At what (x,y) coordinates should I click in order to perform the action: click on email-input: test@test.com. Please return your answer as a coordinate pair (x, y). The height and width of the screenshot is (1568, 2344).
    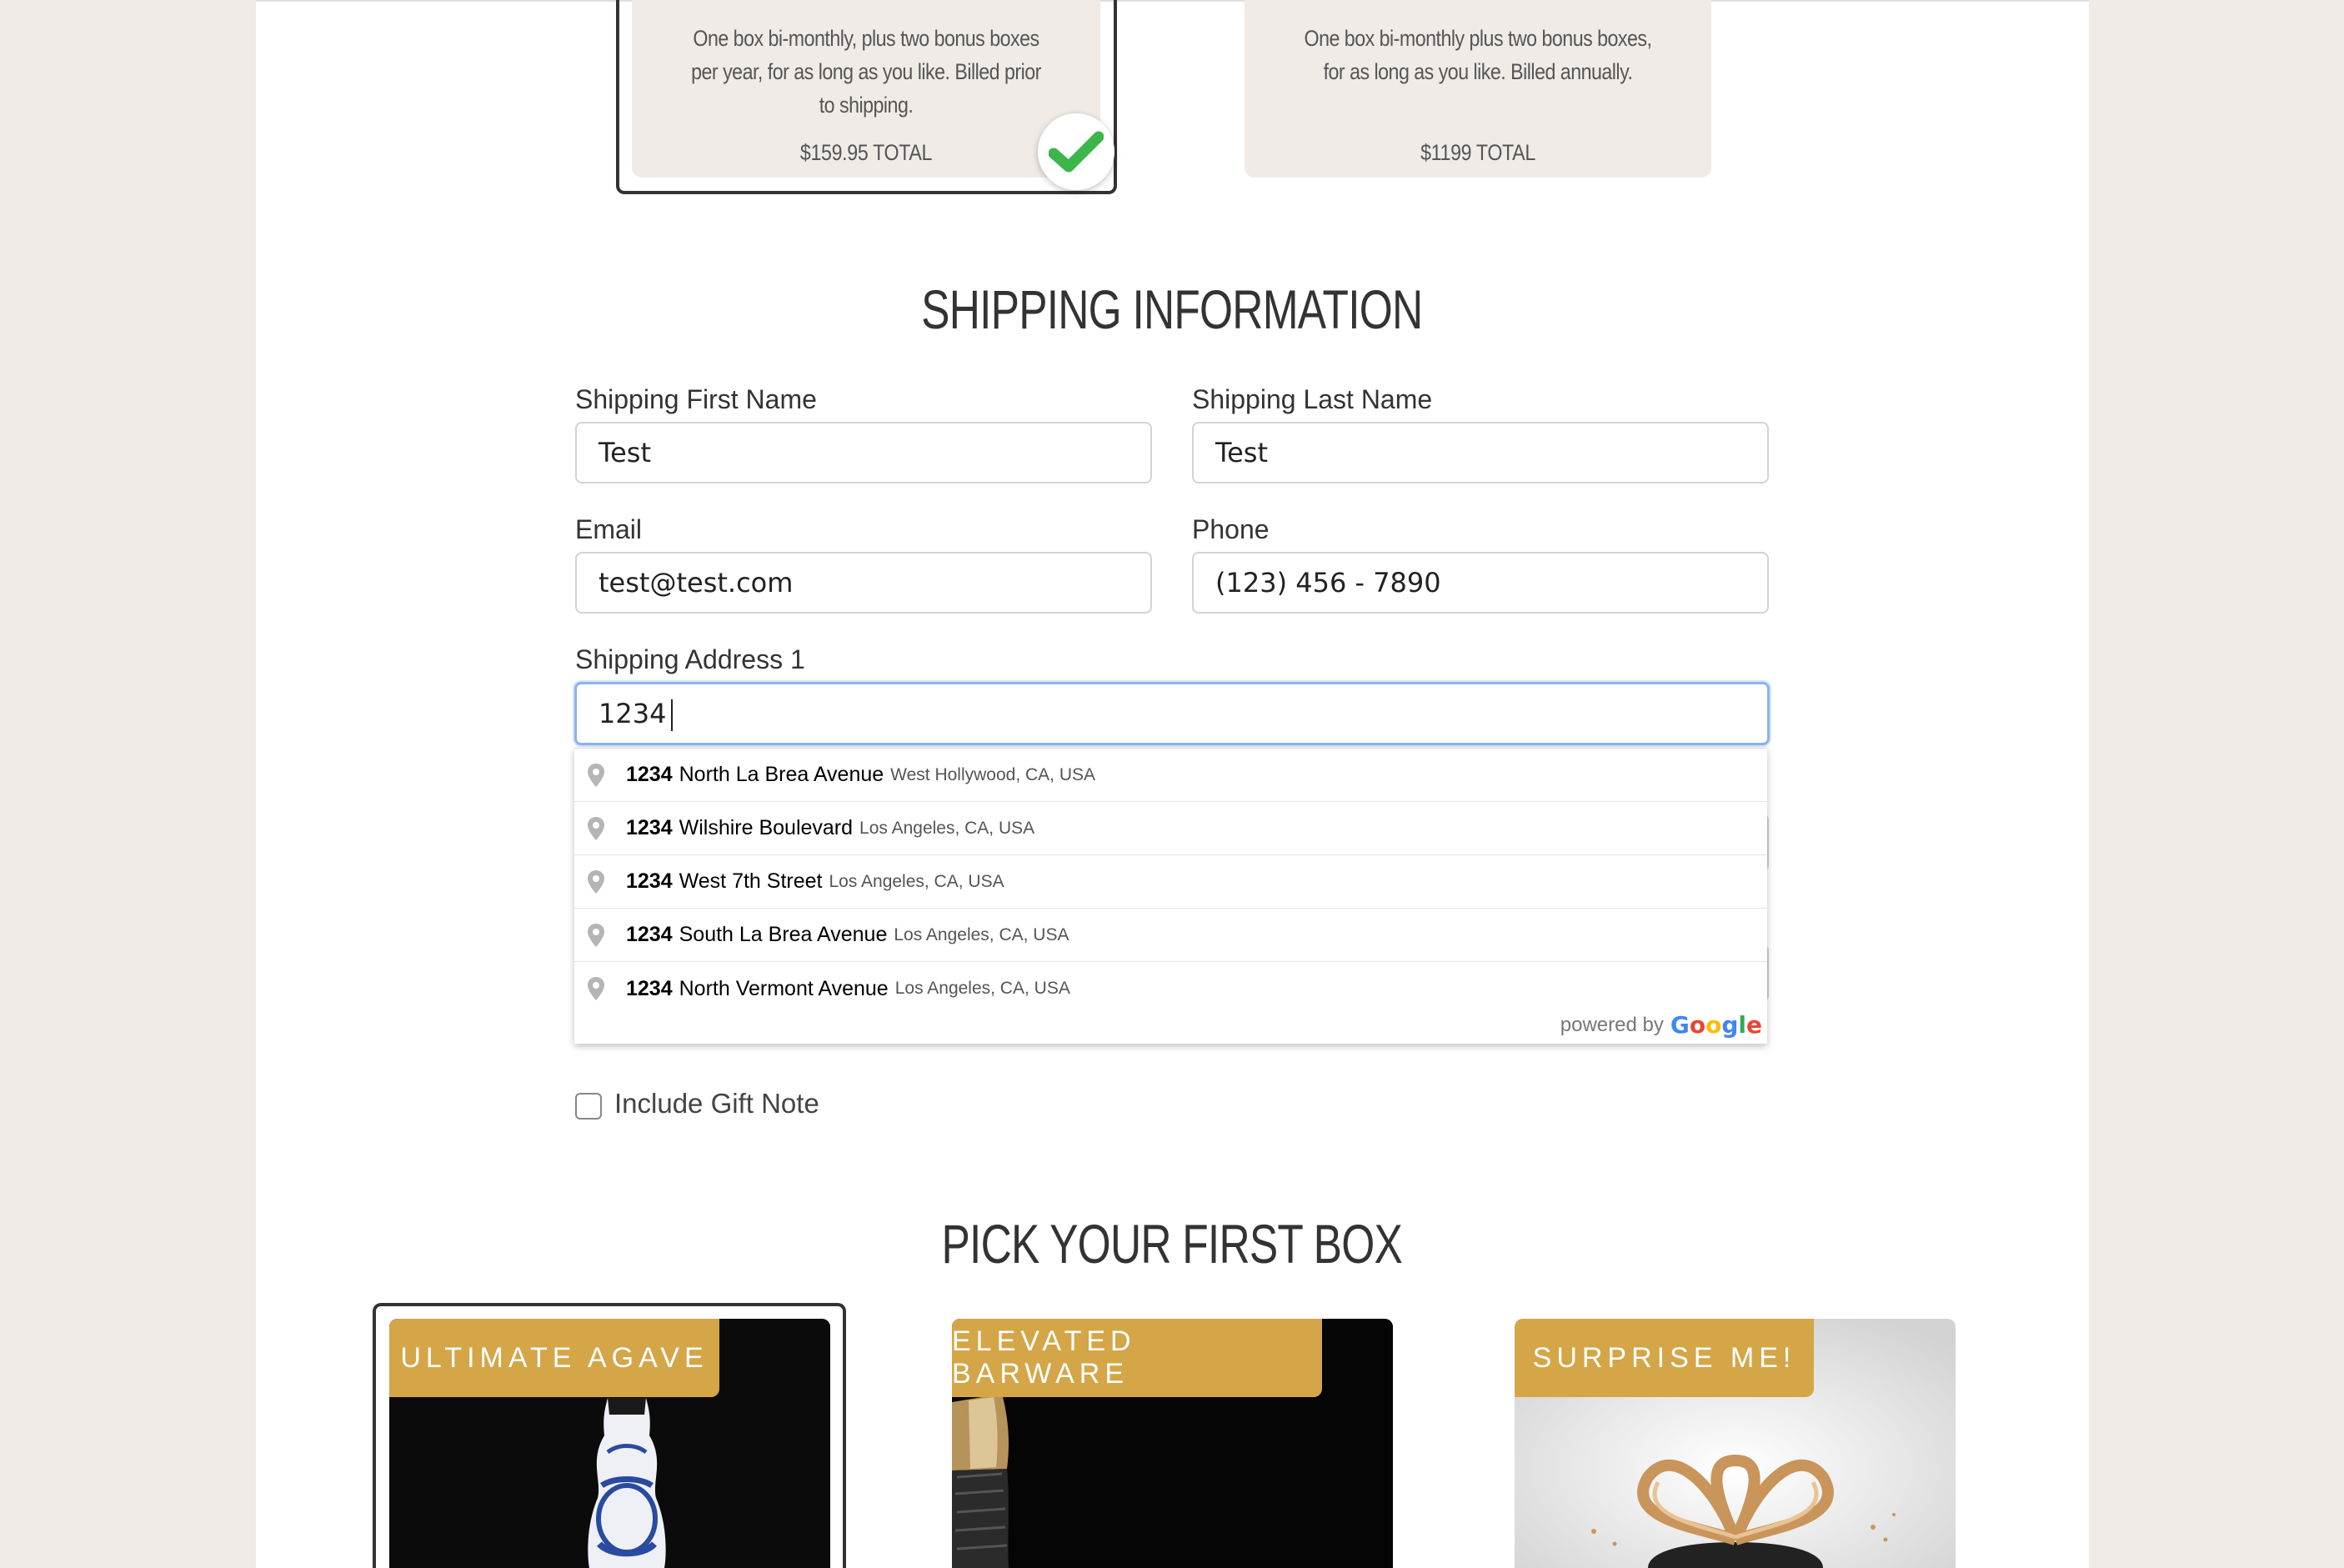
    Looking at the image, I should click on (863, 583).